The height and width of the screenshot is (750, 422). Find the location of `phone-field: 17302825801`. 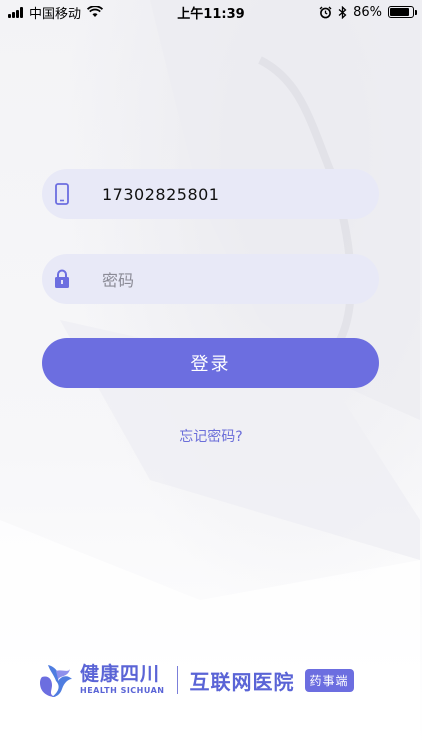

phone-field: 17302825801 is located at coordinates (210, 194).